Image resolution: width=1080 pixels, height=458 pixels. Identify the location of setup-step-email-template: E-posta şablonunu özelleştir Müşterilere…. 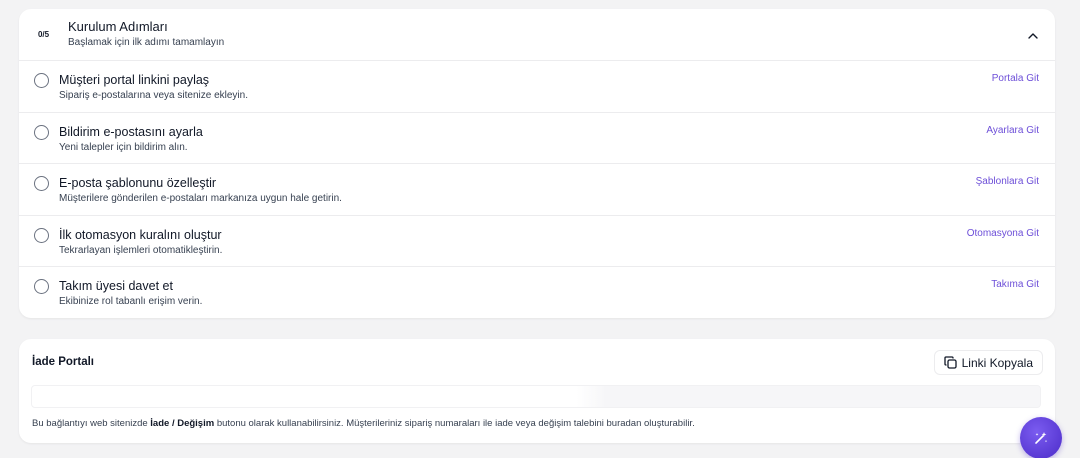
(537, 190).